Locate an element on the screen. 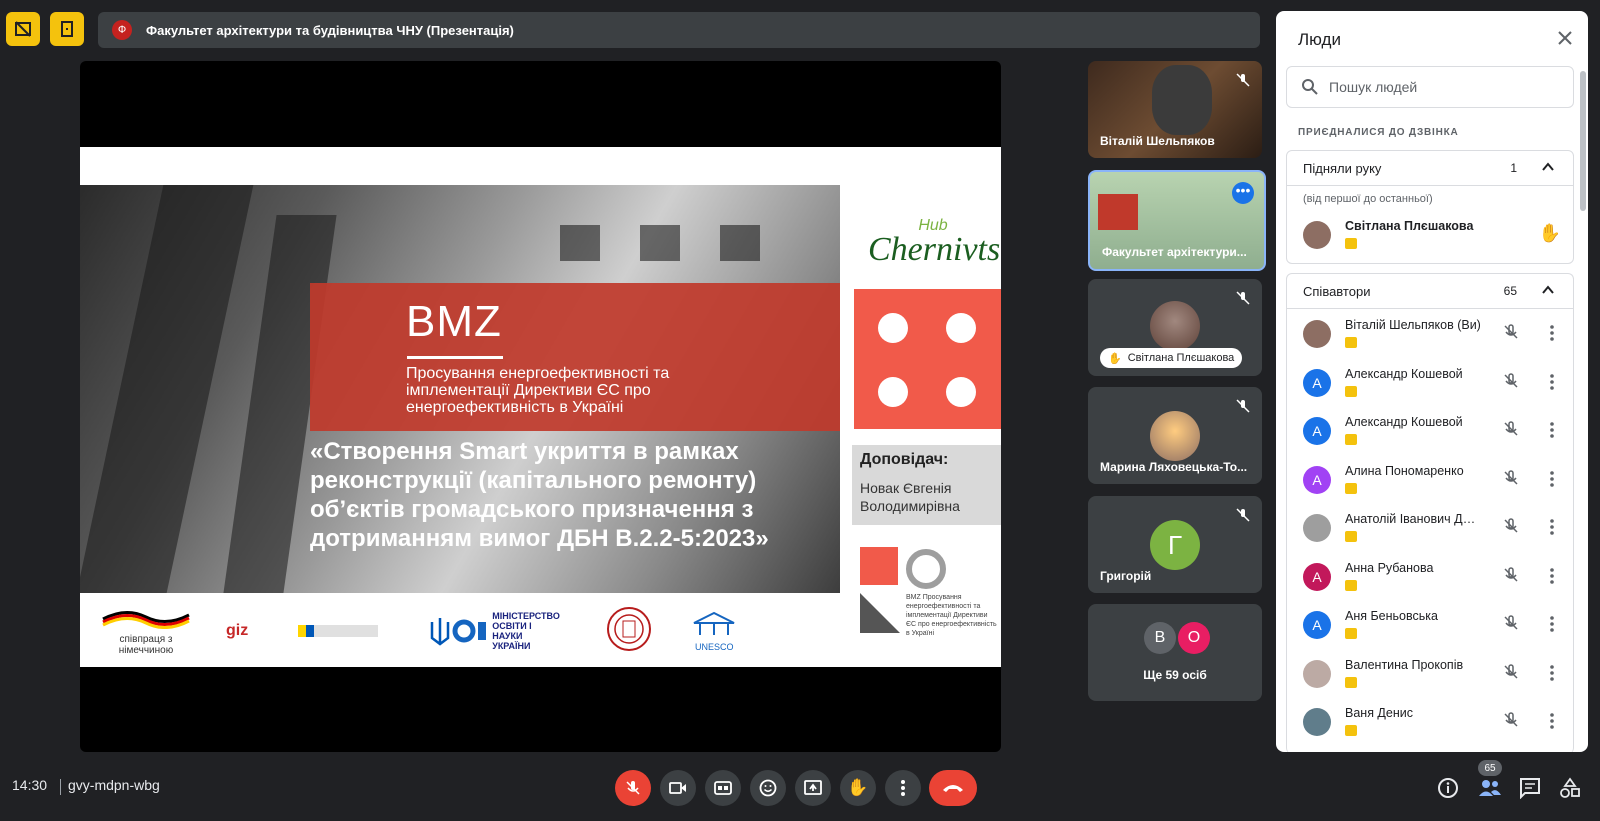 The image size is (1600, 821). participant-tile: Віталій Шельпяков is located at coordinates (1175, 109).